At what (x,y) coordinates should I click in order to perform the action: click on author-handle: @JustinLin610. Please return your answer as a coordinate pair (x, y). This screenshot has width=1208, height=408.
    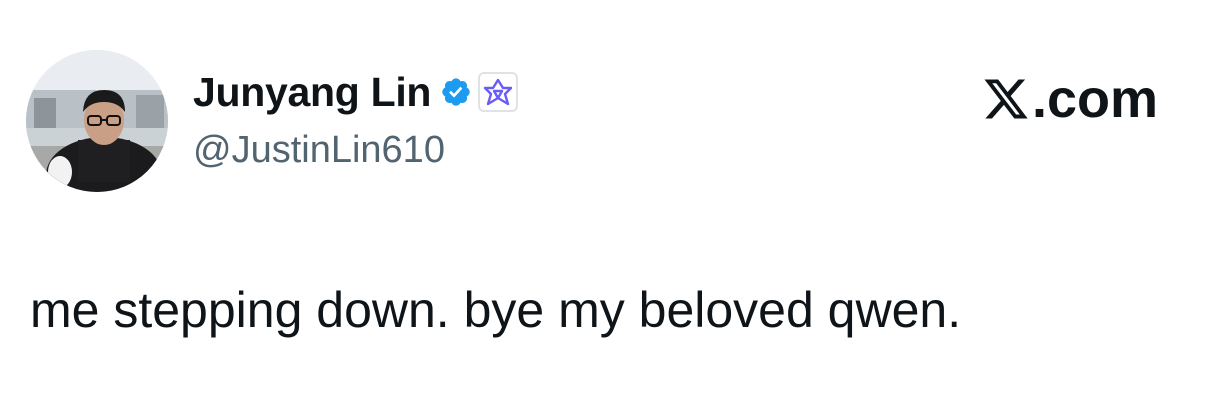
    Looking at the image, I should click on (319, 150).